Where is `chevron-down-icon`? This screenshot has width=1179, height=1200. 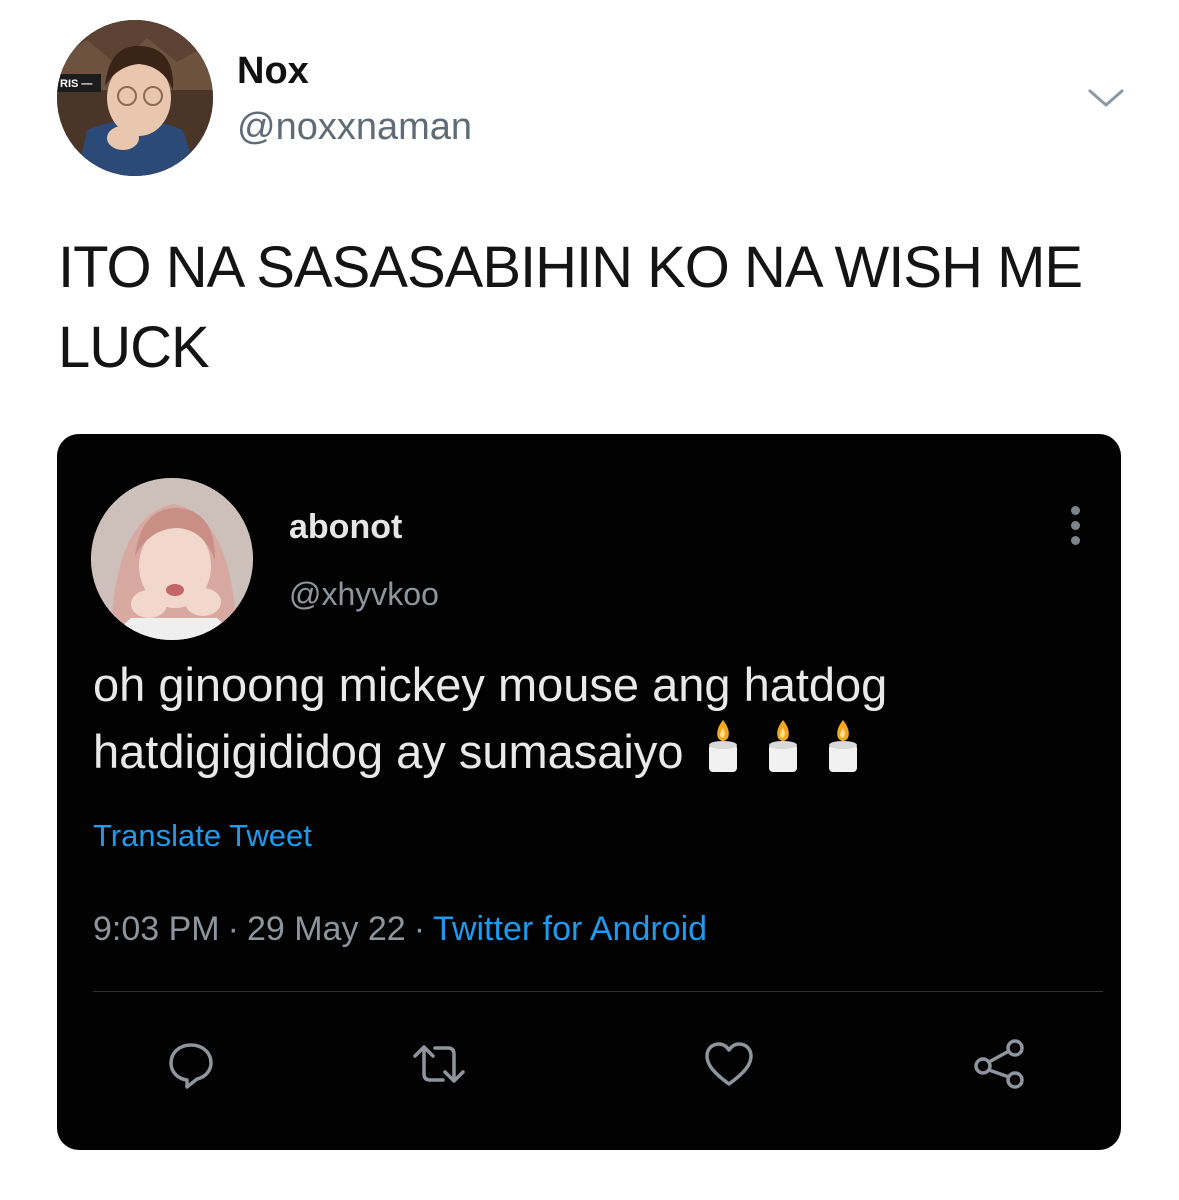
chevron-down-icon is located at coordinates (1106, 98).